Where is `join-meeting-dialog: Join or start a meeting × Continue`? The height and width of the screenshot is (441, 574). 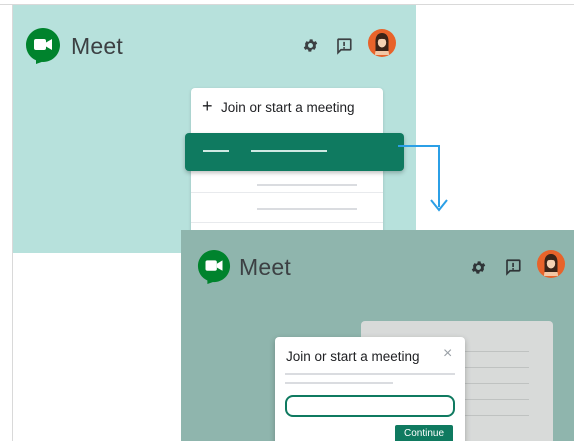 join-meeting-dialog: Join or start a meeting × Continue is located at coordinates (370, 389).